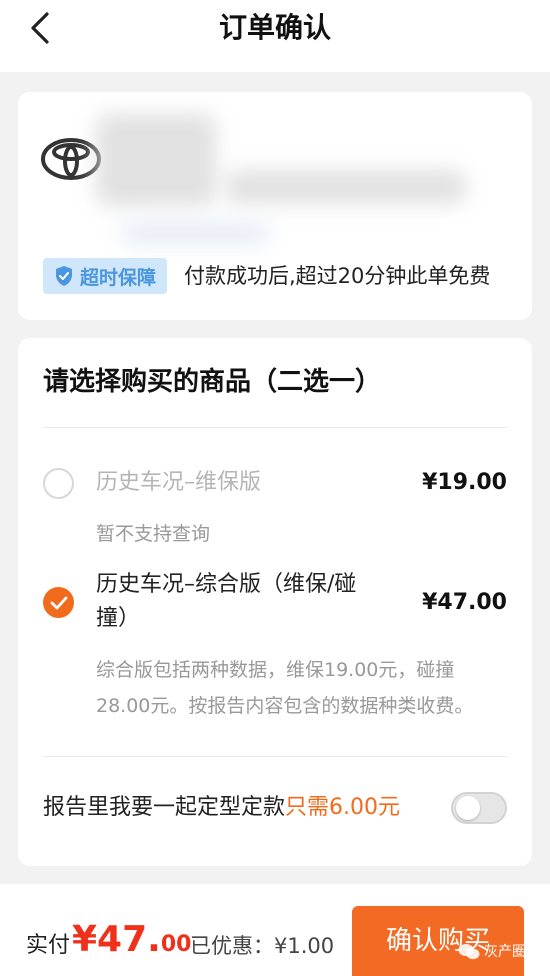 This screenshot has width=550, height=976. What do you see at coordinates (156, 160) in the screenshot?
I see `product-image-blurred` at bounding box center [156, 160].